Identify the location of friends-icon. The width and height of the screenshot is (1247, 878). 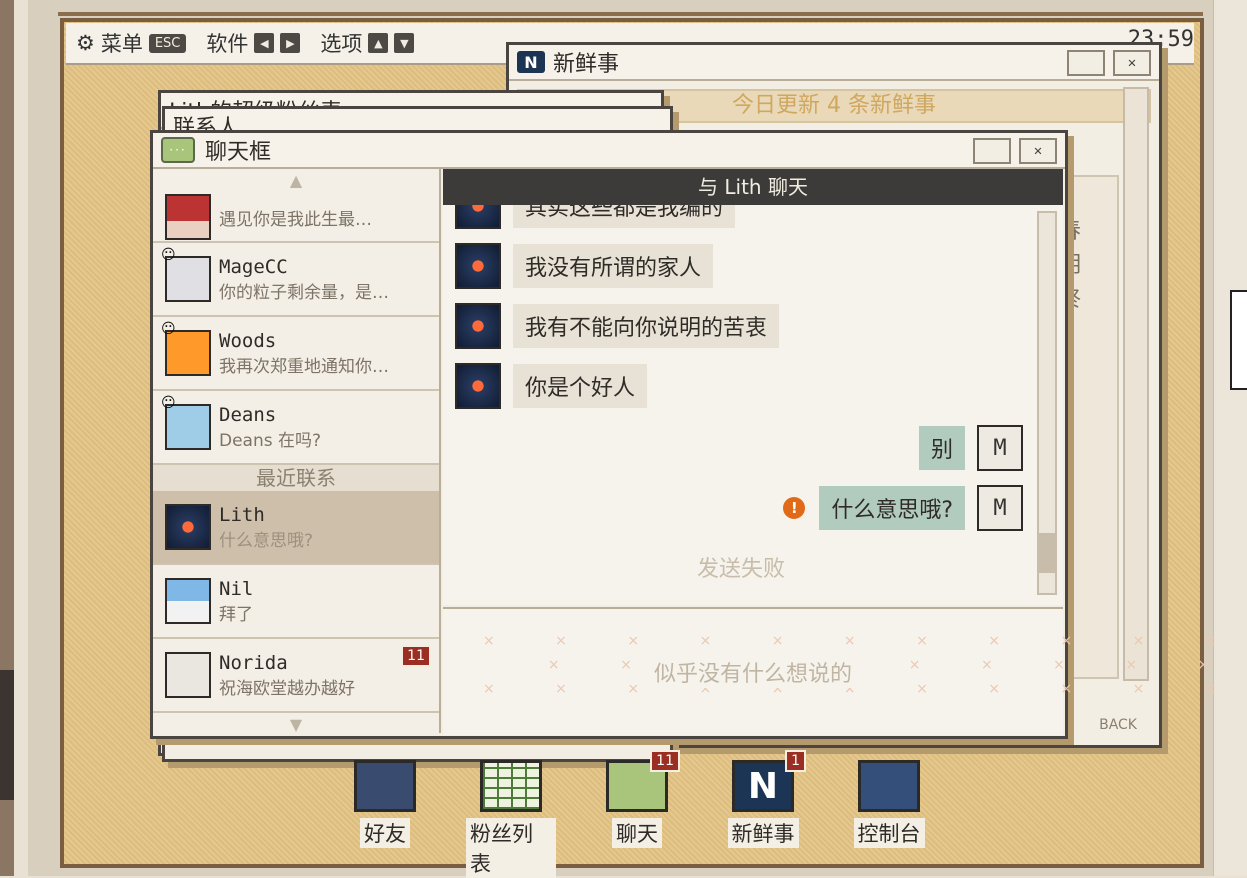
(385, 786).